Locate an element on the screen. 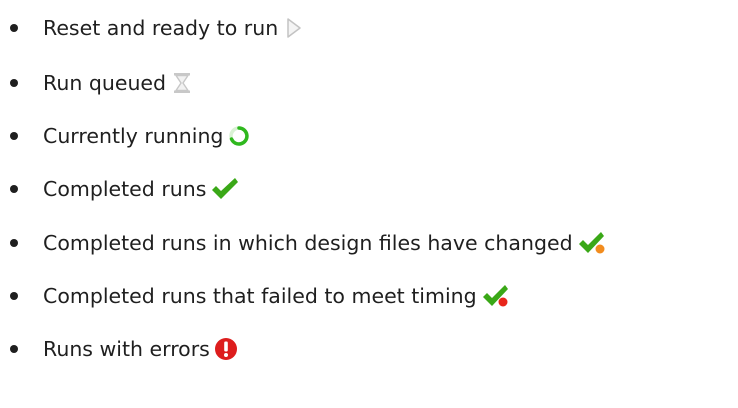 The image size is (738, 408). list-item-row: Reset and ready to run is located at coordinates (174, 28).